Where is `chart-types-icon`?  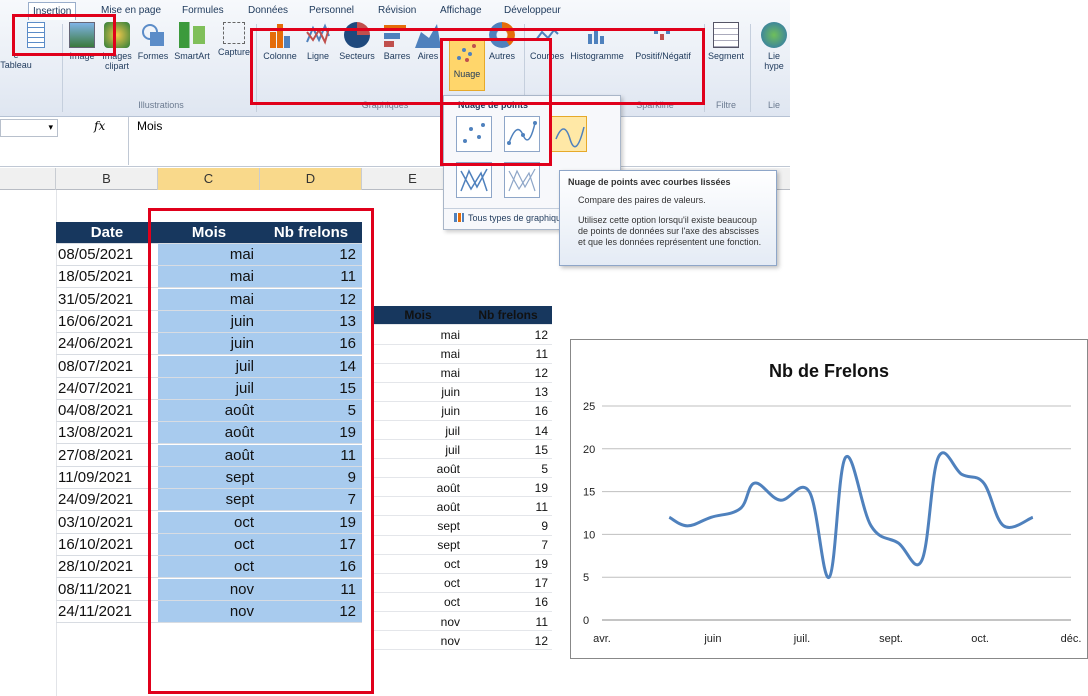 chart-types-icon is located at coordinates (459, 217).